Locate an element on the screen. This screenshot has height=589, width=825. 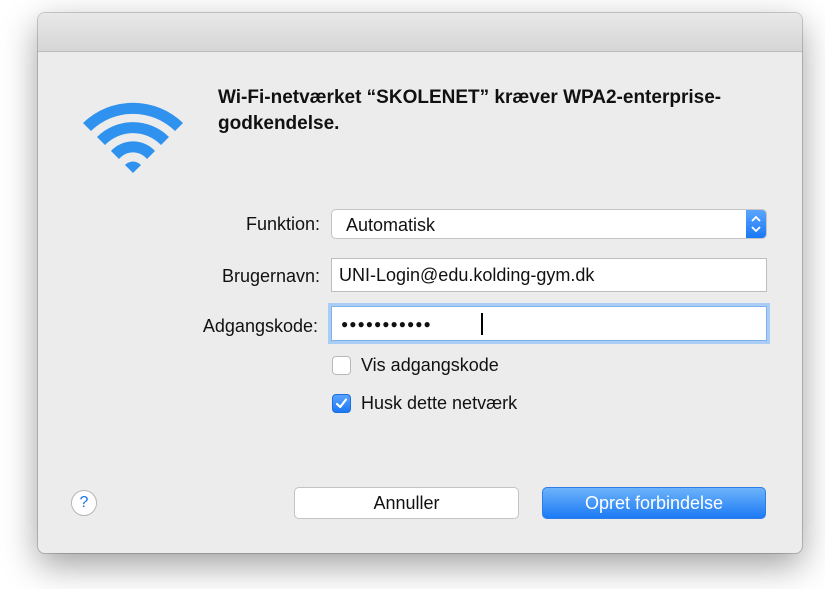
help-button: ? is located at coordinates (84, 503).